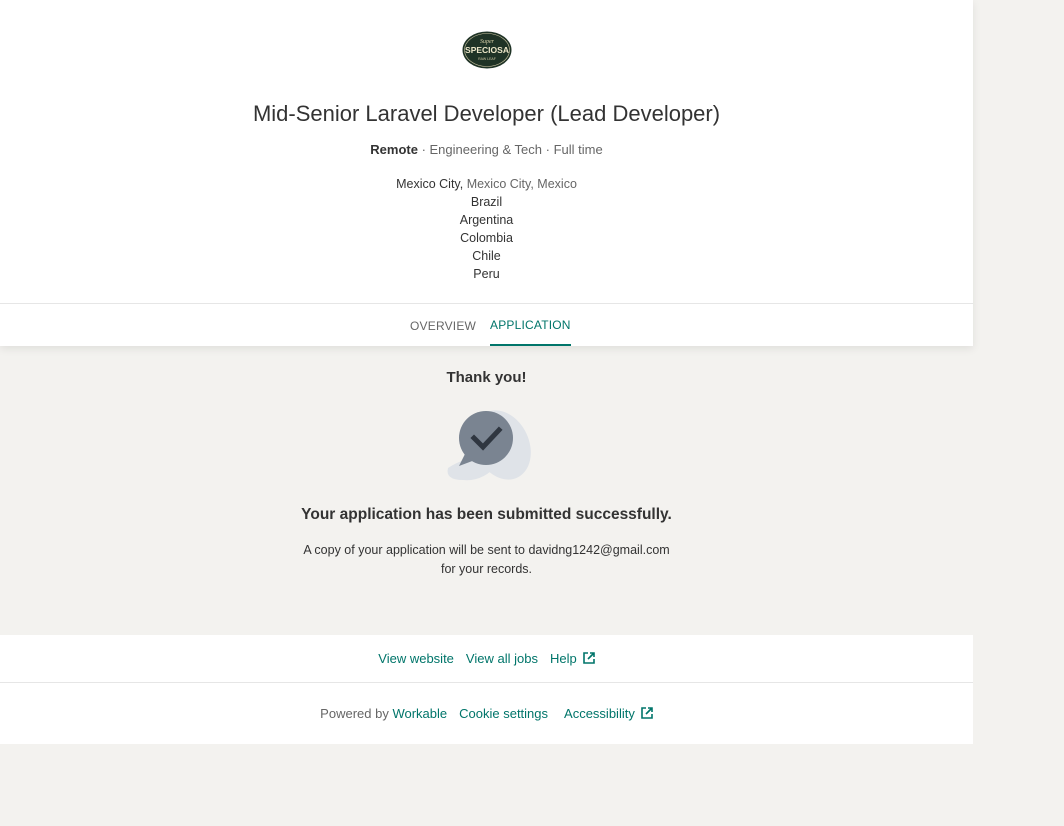 This screenshot has width=1064, height=826. I want to click on logo-text-bottom: RAW LEAF, so click(487, 59).